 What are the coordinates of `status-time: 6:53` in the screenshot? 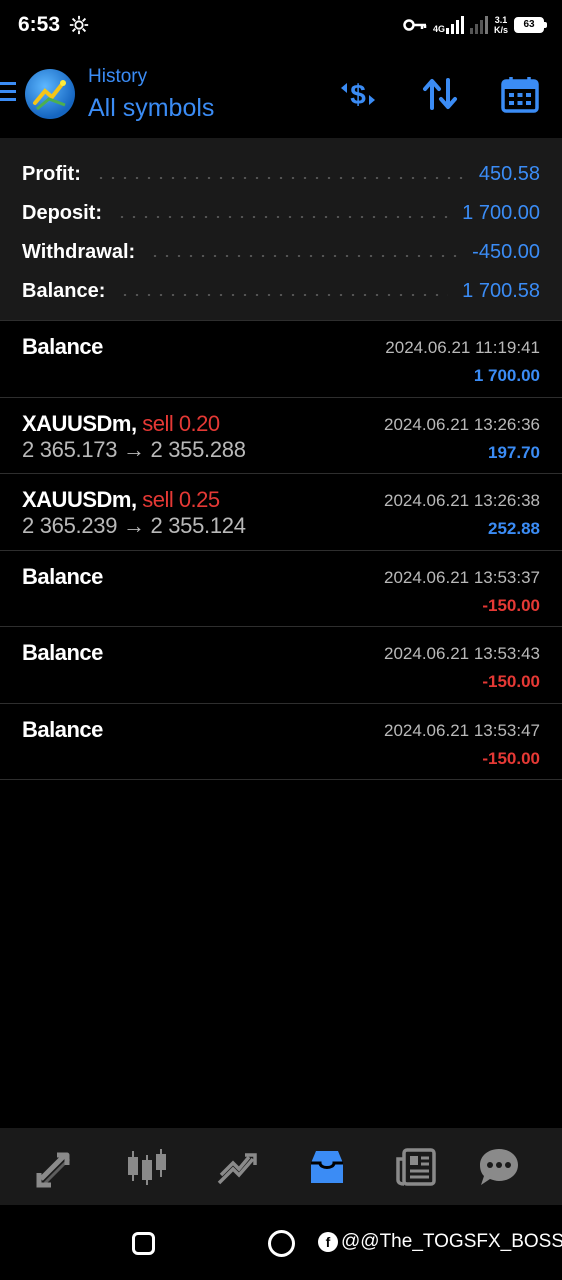 It's located at (39, 24).